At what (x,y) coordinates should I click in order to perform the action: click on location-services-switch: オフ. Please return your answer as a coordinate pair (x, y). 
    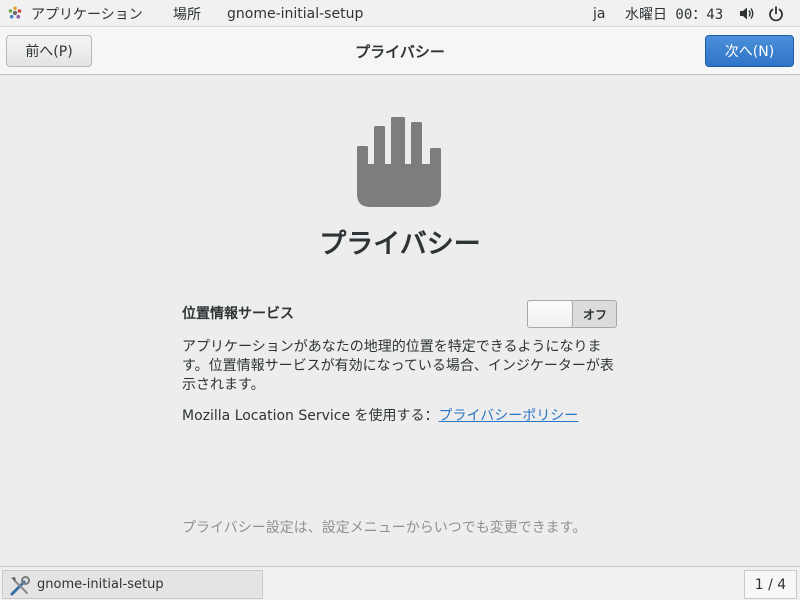
    Looking at the image, I should click on (572, 314).